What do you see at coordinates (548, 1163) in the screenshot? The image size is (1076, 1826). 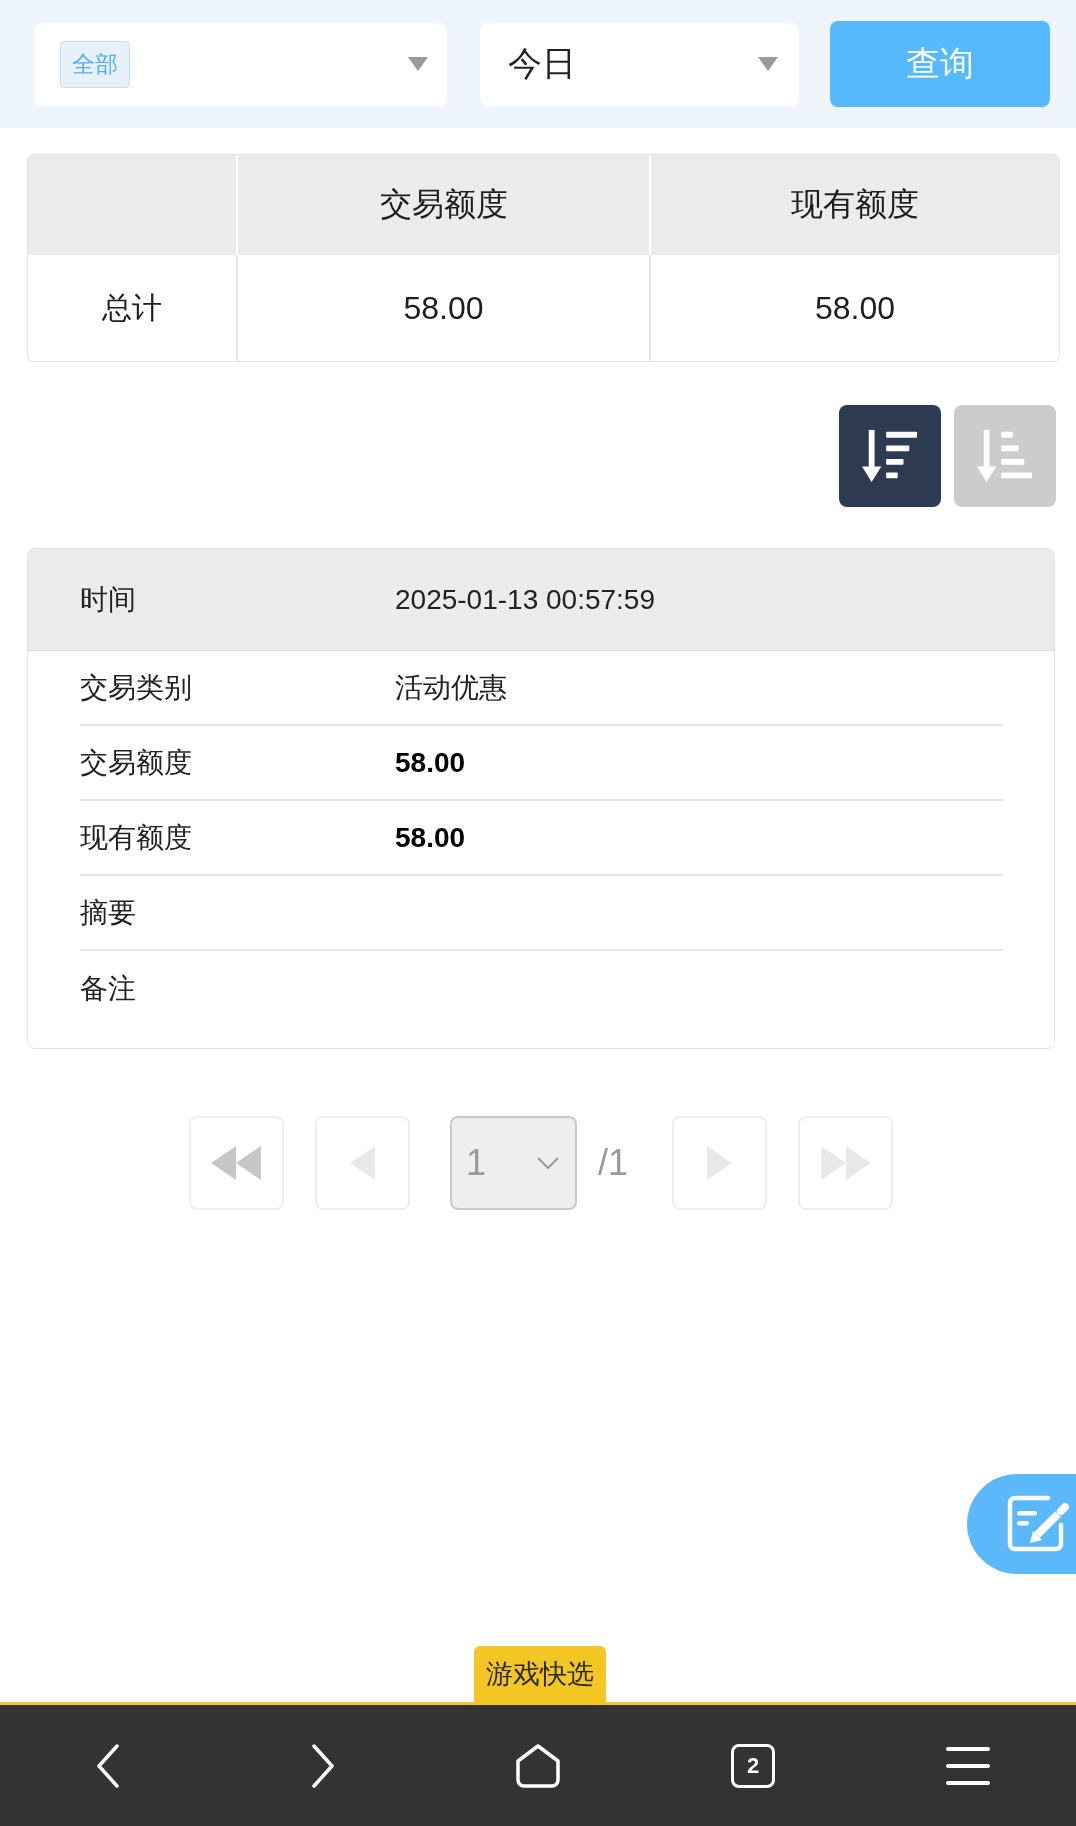 I see `chevron-down-icon` at bounding box center [548, 1163].